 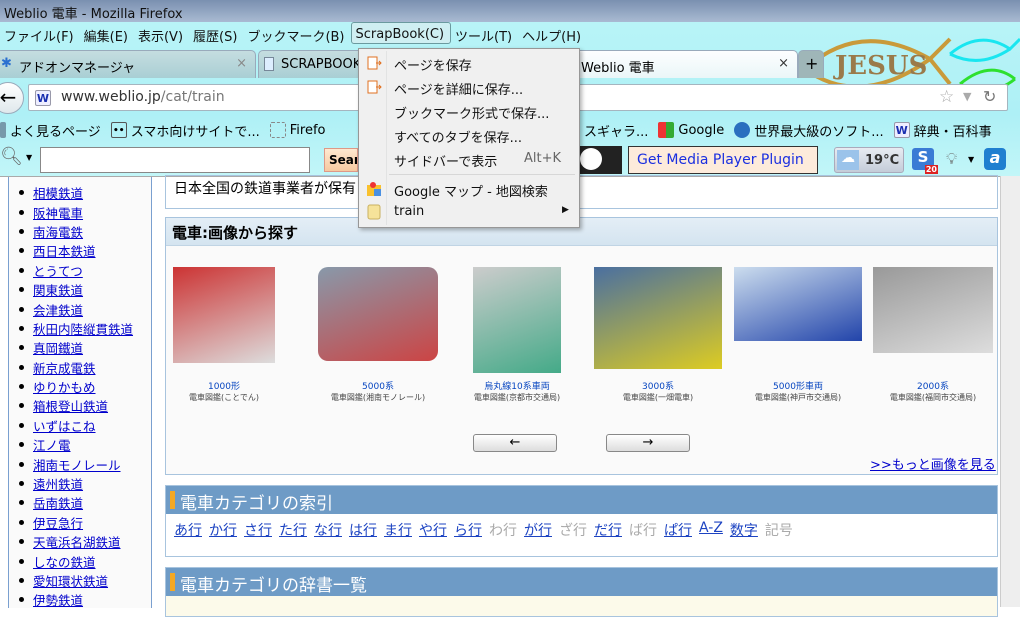 I want to click on bookmark-firefox: Firefo, so click(x=298, y=130).